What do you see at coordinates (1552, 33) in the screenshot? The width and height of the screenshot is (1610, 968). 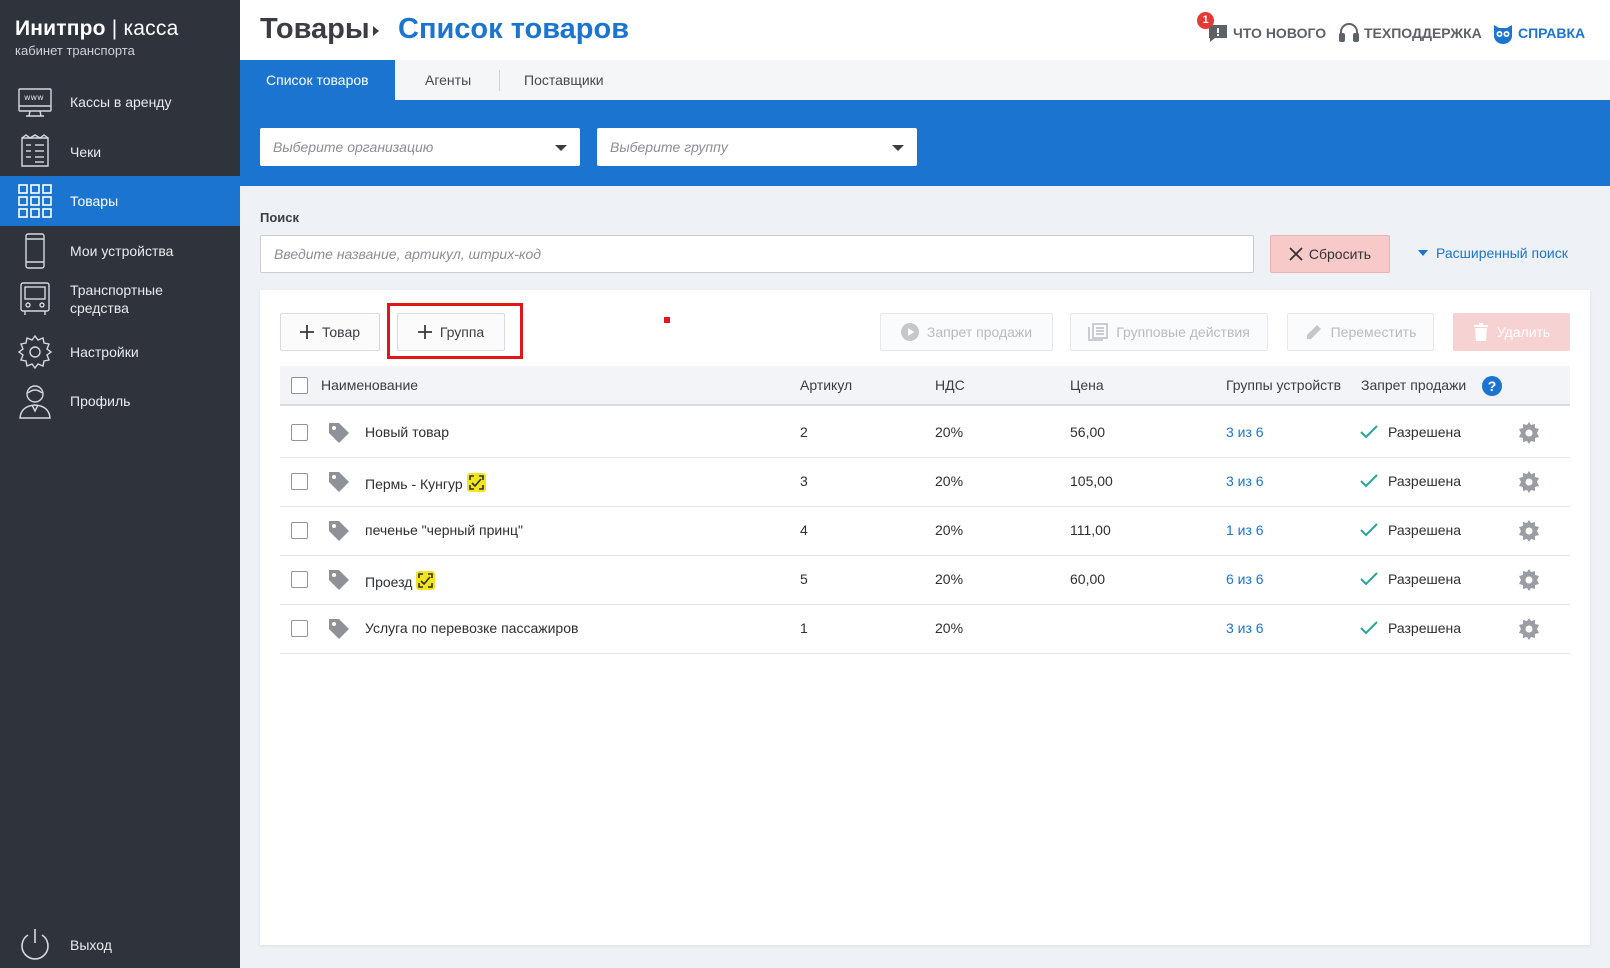 I see `help-label: СПРАВКА` at bounding box center [1552, 33].